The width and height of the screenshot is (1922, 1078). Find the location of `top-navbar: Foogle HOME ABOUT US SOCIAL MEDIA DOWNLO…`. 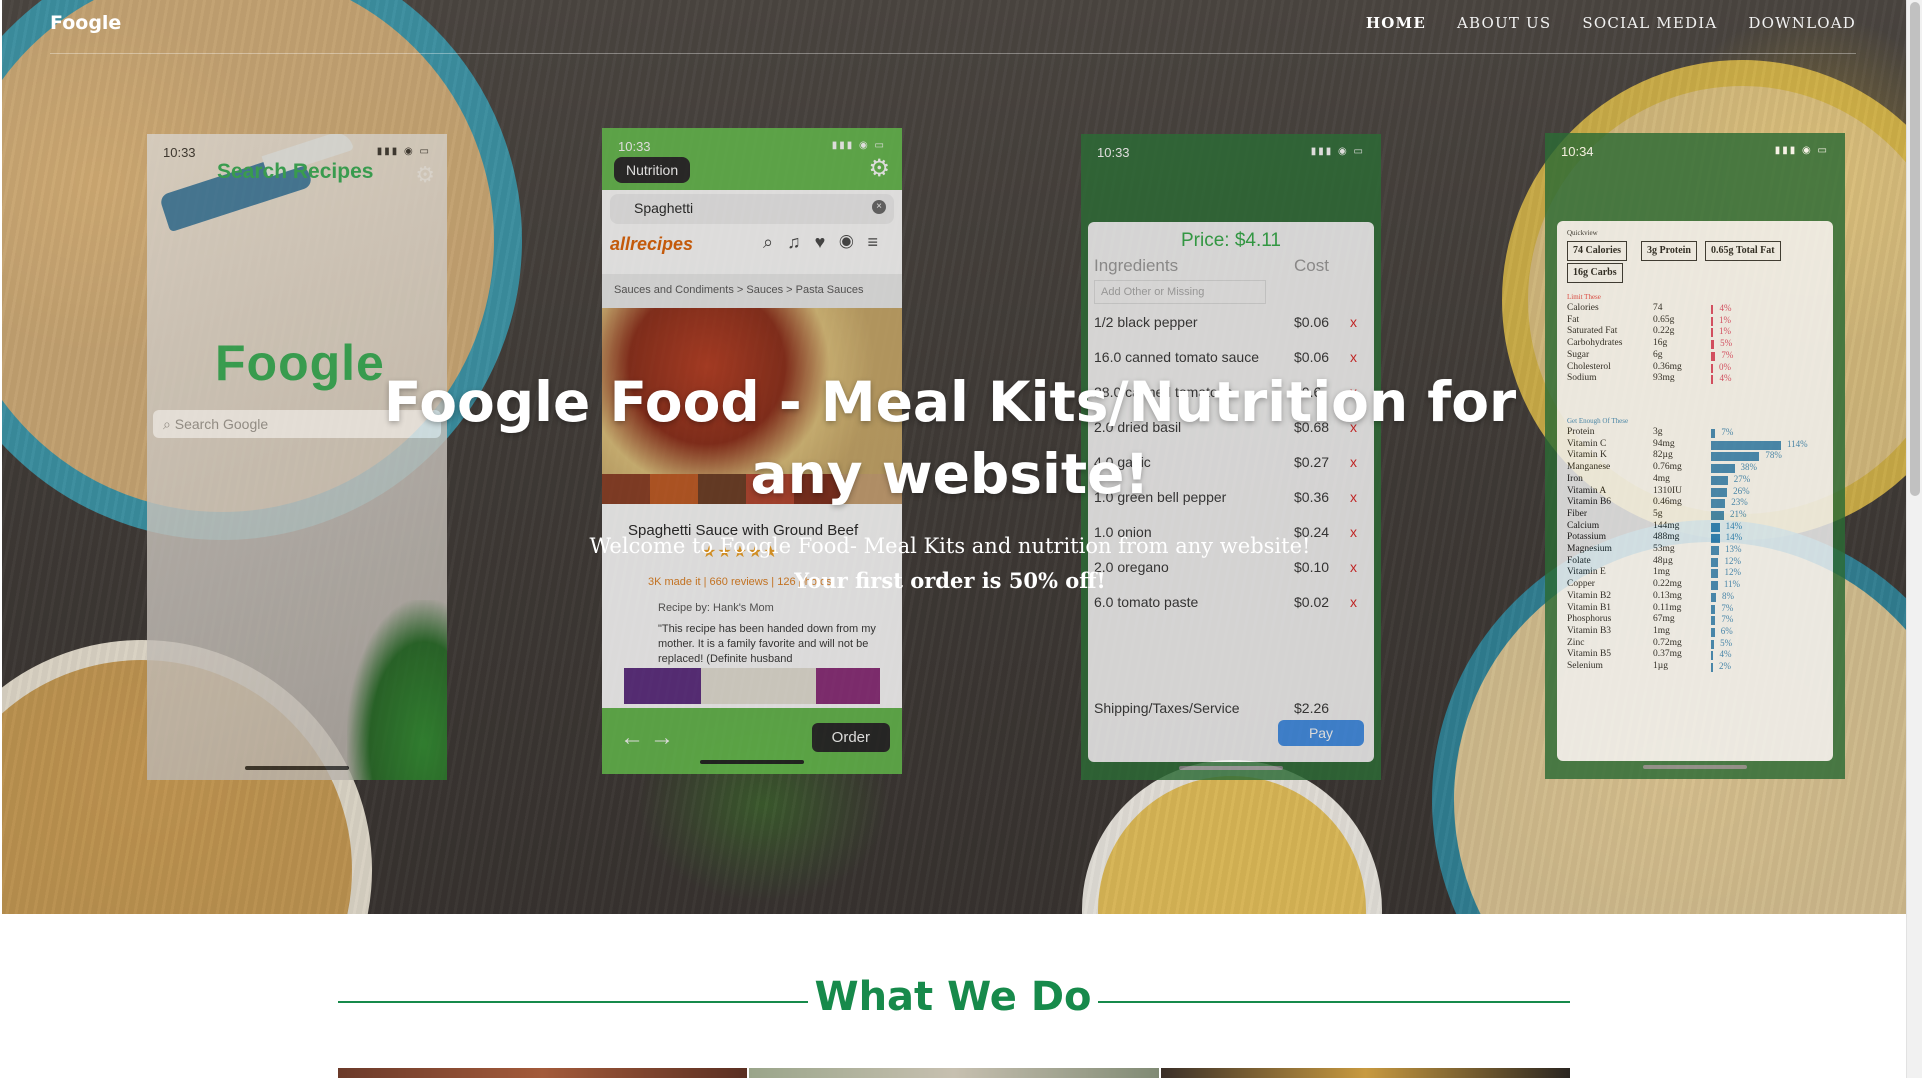

top-navbar: Foogle HOME ABOUT US SOCIAL MEDIA DOWNLO… is located at coordinates (953, 27).